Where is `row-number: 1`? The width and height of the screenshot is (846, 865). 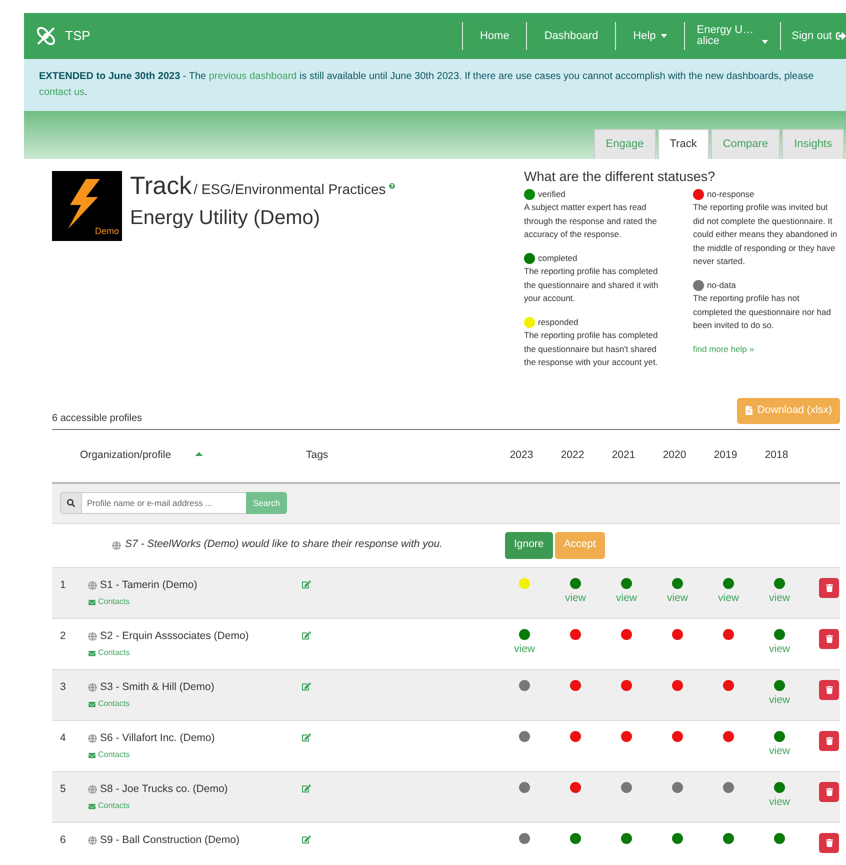 row-number: 1 is located at coordinates (63, 585).